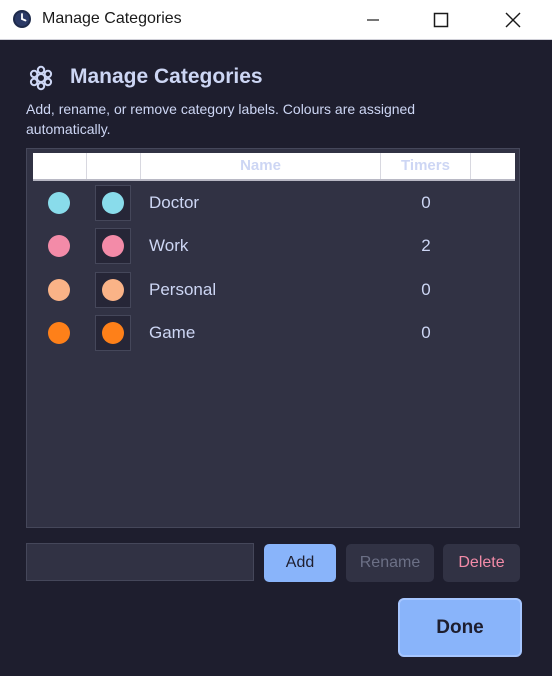  I want to click on category-name-input, so click(140, 562).